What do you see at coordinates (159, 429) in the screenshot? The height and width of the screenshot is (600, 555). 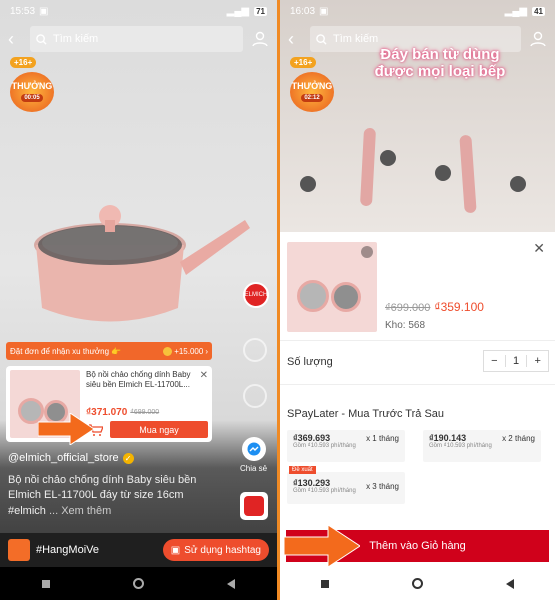 I see `buy-now-button: Mua ngay` at bounding box center [159, 429].